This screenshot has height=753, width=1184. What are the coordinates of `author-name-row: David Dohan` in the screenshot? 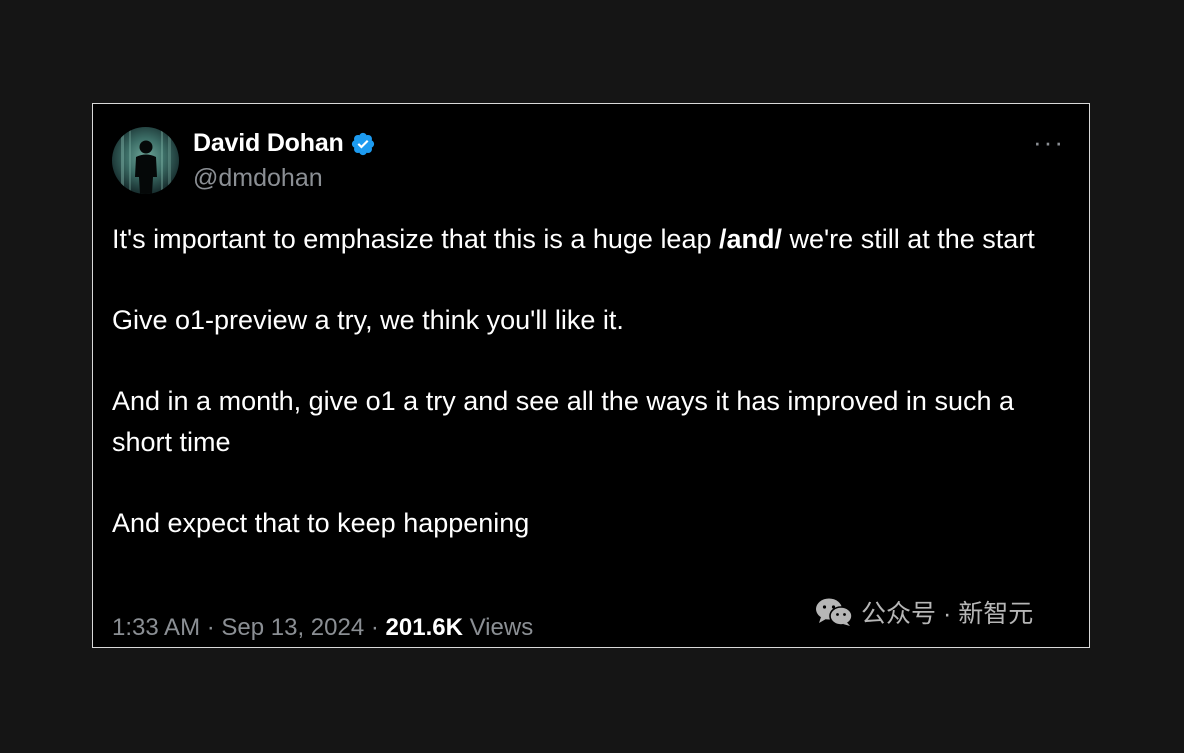 It's located at (284, 143).